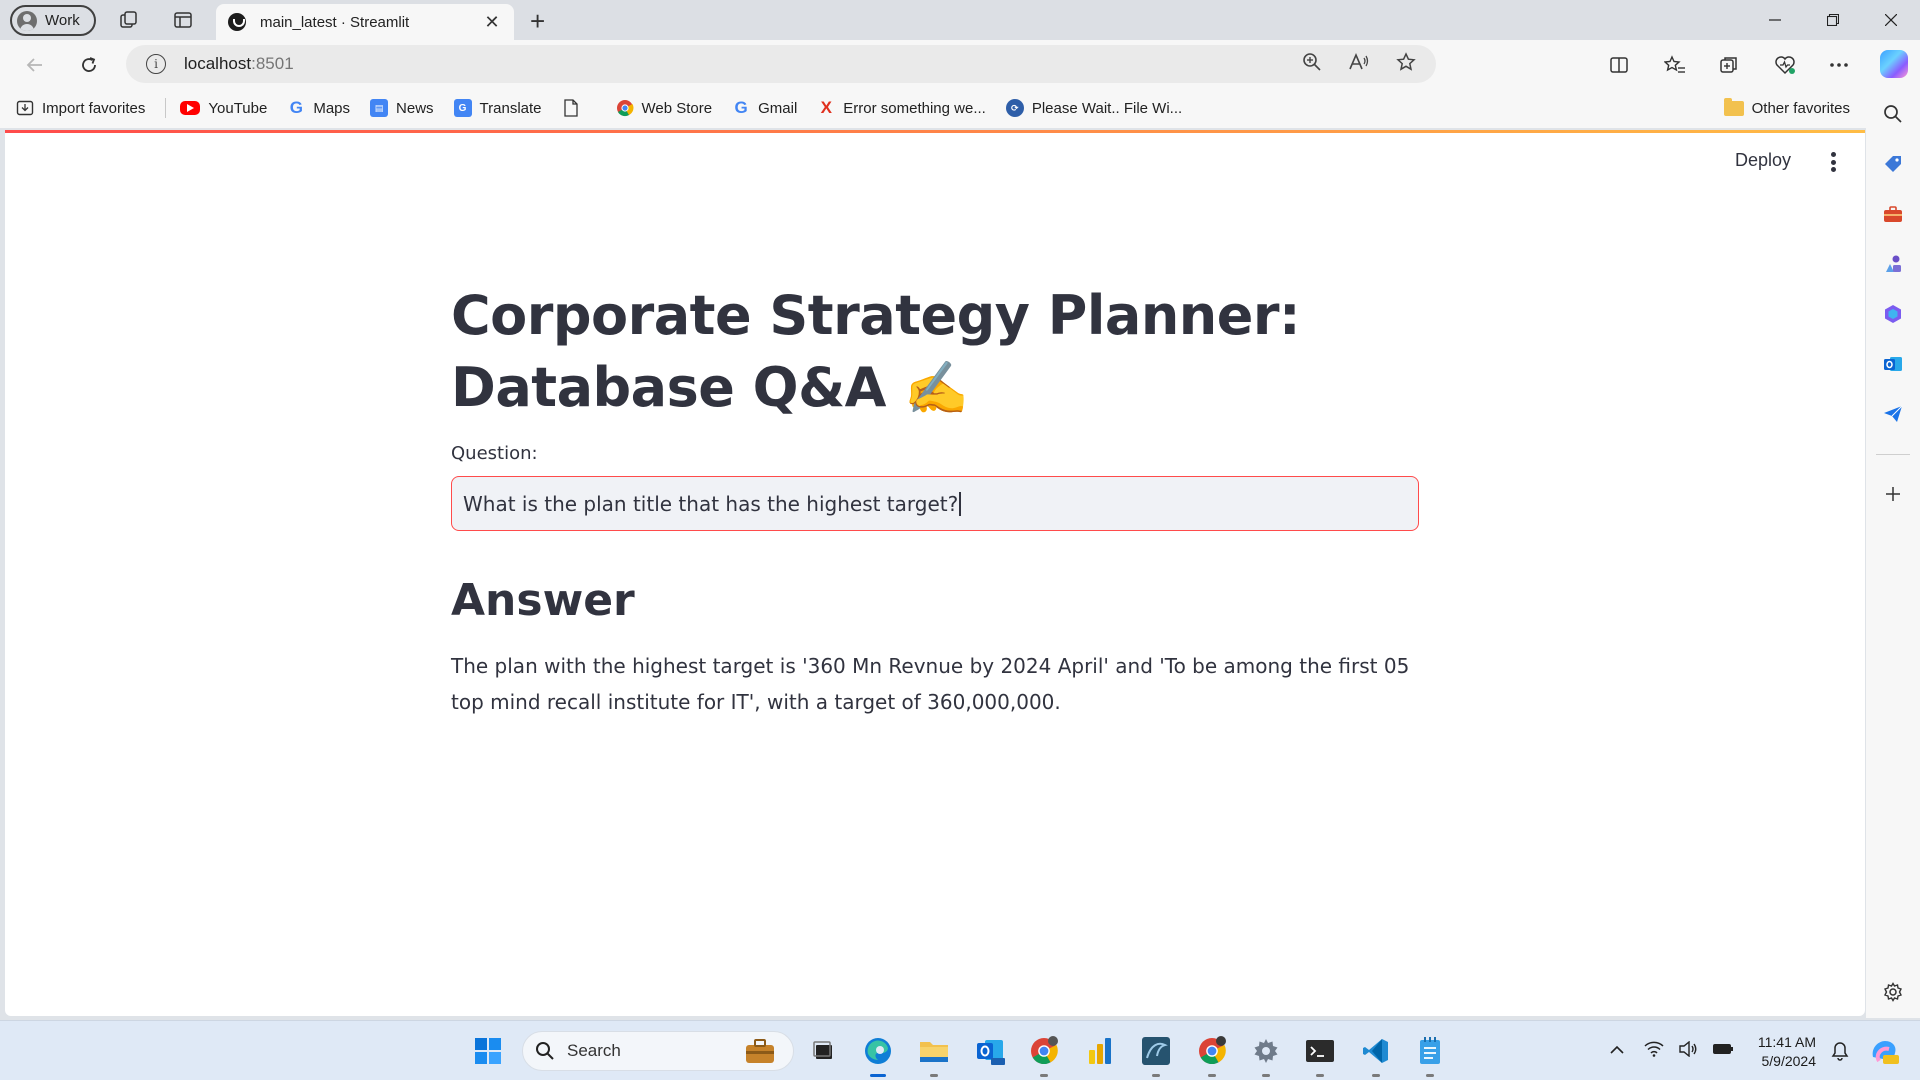 The image size is (1920, 1080). What do you see at coordinates (183, 20) in the screenshot?
I see `vertical-tabs-icon` at bounding box center [183, 20].